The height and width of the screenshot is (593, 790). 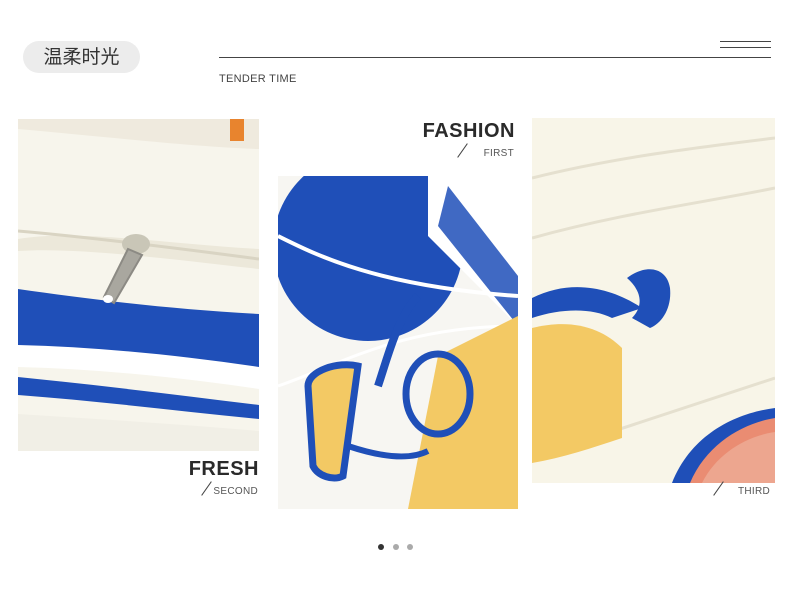 I want to click on caption-third-sub: THIRD, so click(x=753, y=491).